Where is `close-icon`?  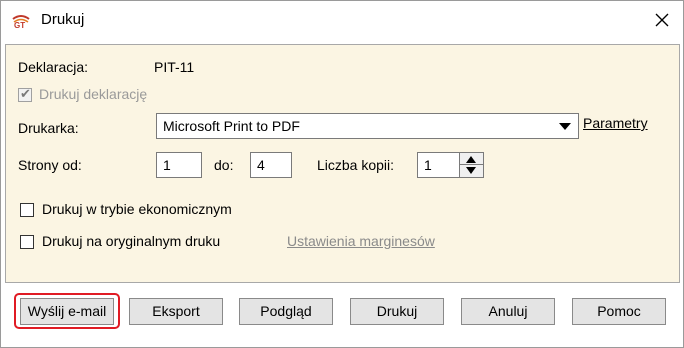 close-icon is located at coordinates (662, 20).